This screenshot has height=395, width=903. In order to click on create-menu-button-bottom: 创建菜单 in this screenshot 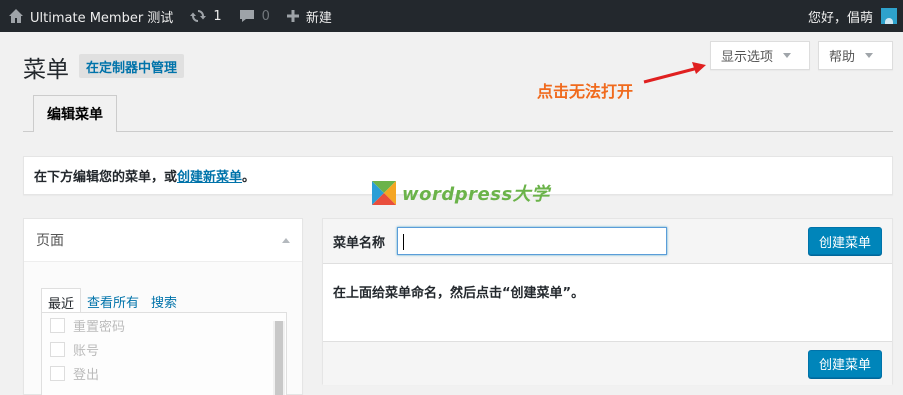, I will do `click(844, 363)`.